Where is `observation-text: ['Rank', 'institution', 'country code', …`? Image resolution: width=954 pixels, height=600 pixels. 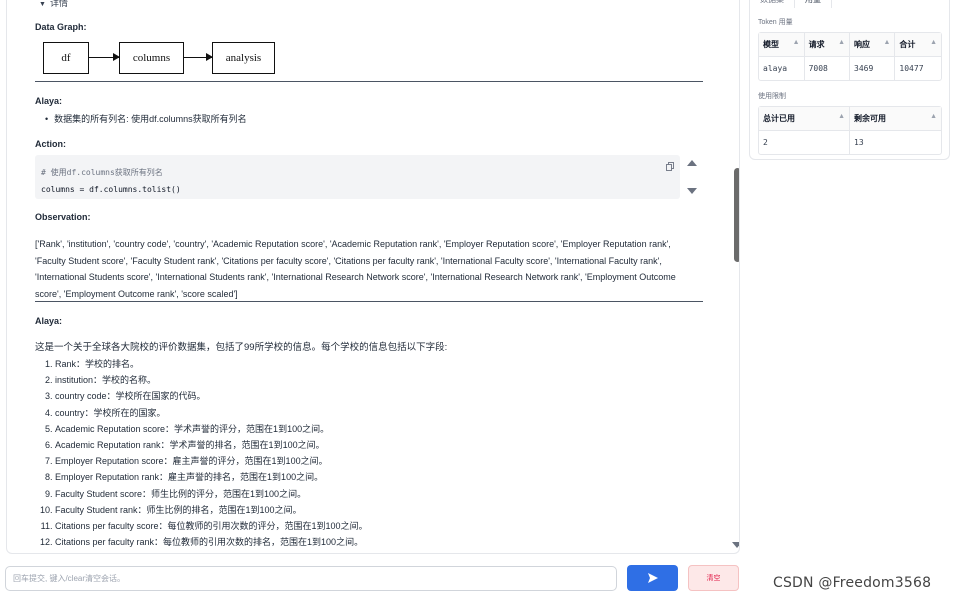 observation-text: ['Rank', 'institution', 'country code', … is located at coordinates (355, 269).